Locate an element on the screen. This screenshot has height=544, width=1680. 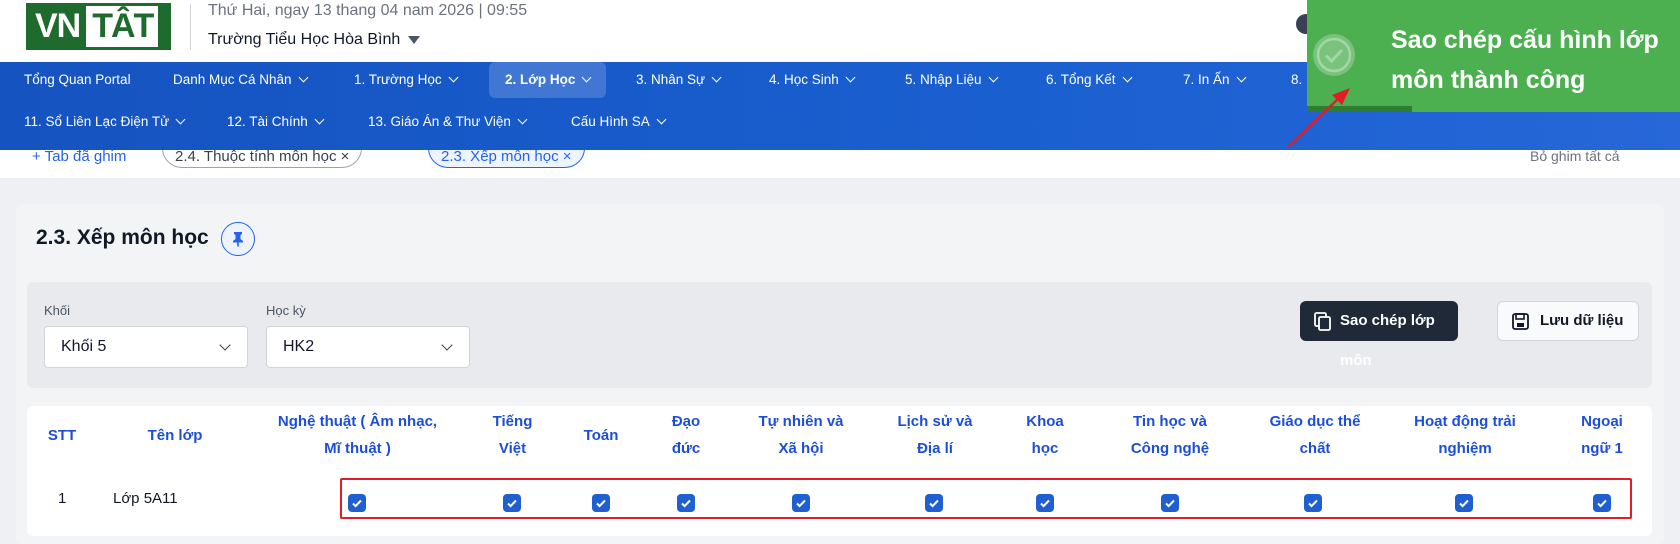
unpin-all-button: Bỏ ghim tất cả is located at coordinates (1575, 157).